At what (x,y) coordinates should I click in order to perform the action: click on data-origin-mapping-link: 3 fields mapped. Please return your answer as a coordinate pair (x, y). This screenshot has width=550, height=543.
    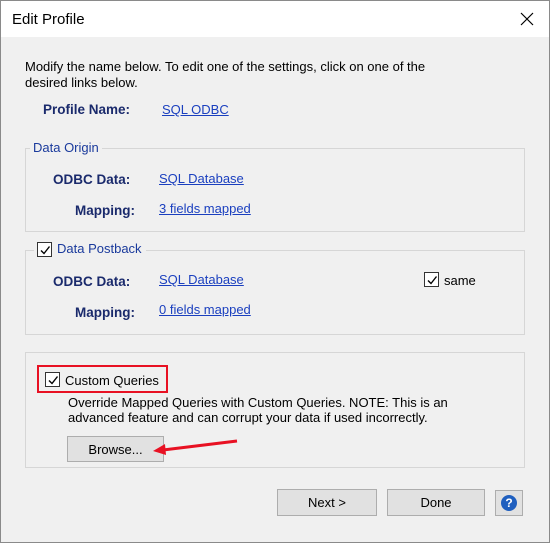
    Looking at the image, I should click on (205, 208).